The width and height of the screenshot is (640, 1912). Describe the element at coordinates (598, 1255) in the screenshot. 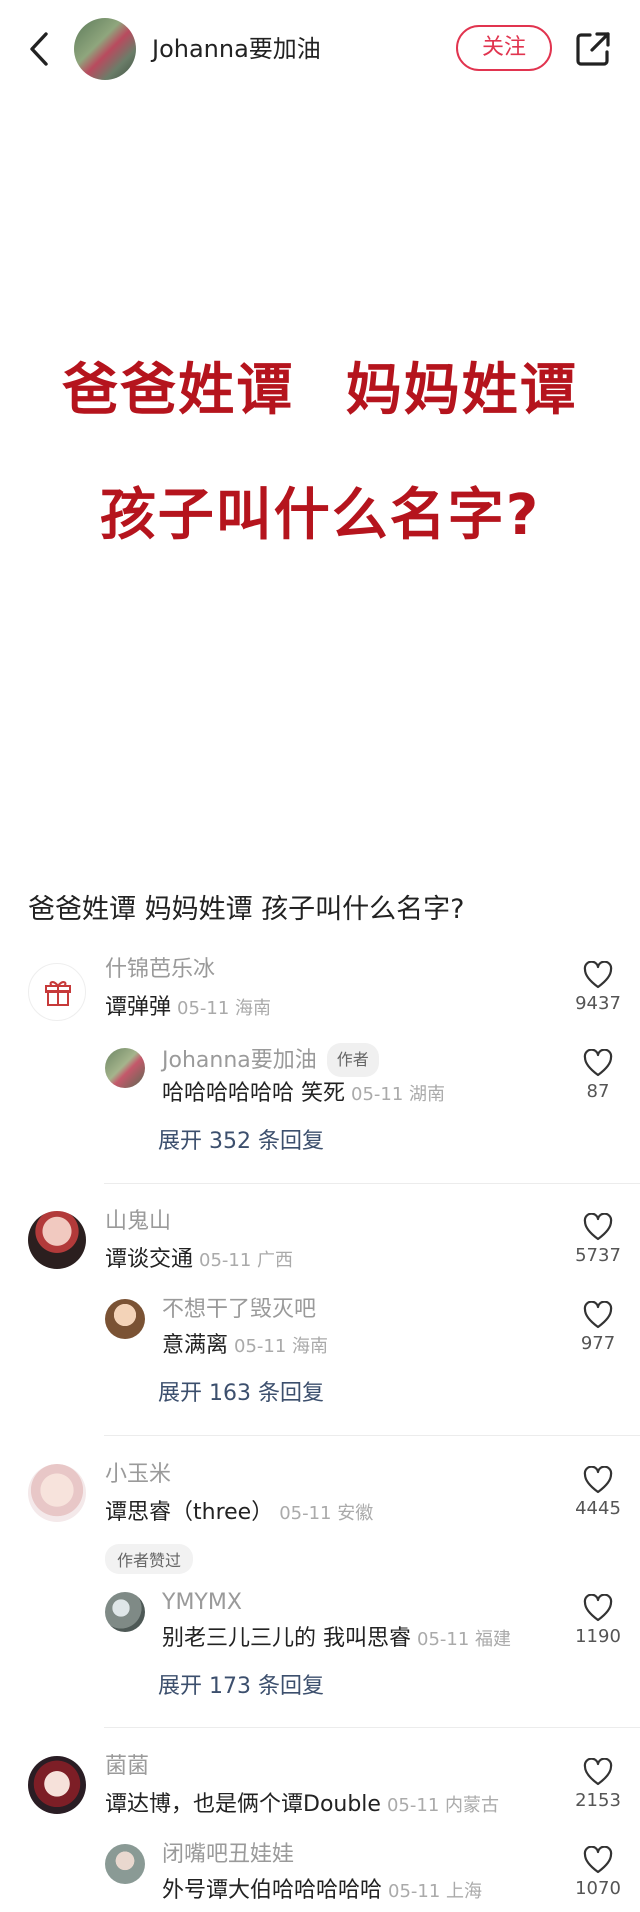

I see `like-count: 5737` at that location.